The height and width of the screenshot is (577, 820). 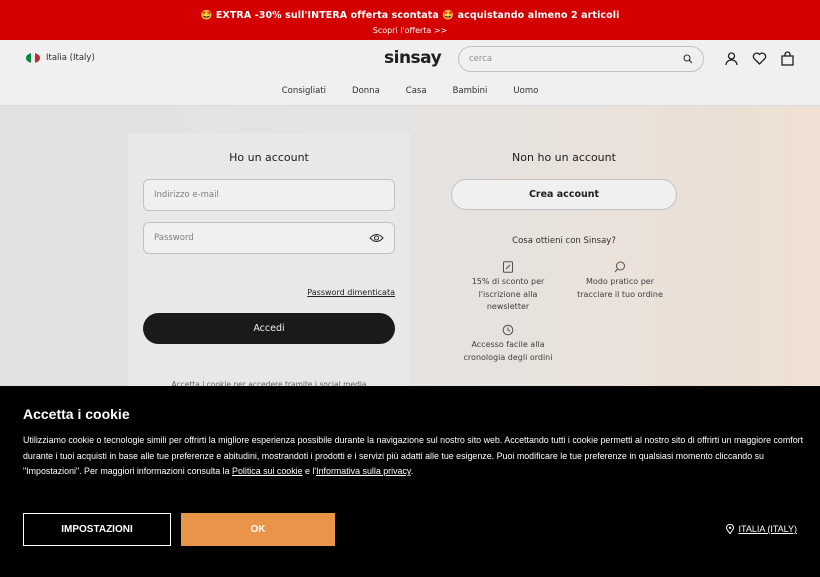 I want to click on location-pin-icon, so click(x=730, y=529).